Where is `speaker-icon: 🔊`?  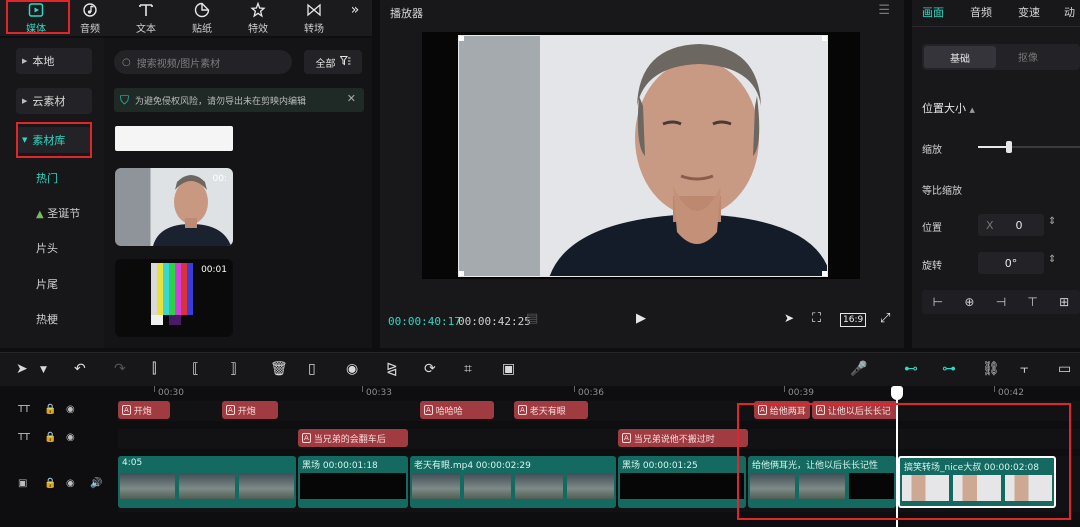 speaker-icon: 🔊 is located at coordinates (96, 483).